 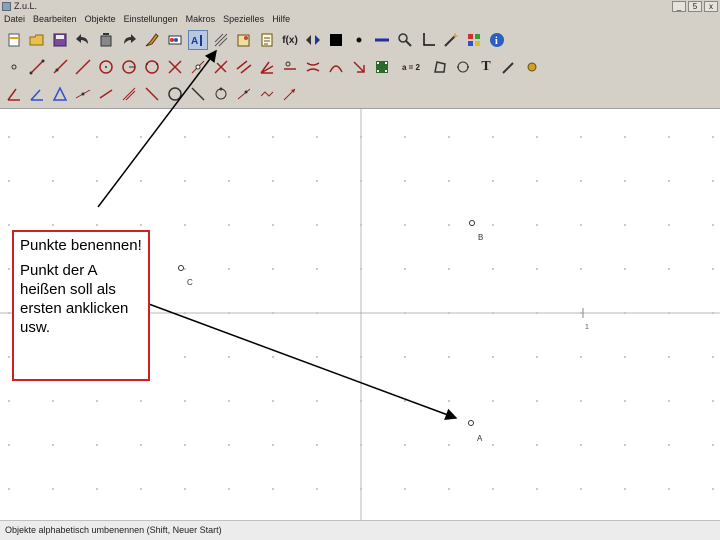 What do you see at coordinates (532, 67) in the screenshot?
I see `gear-icon` at bounding box center [532, 67].